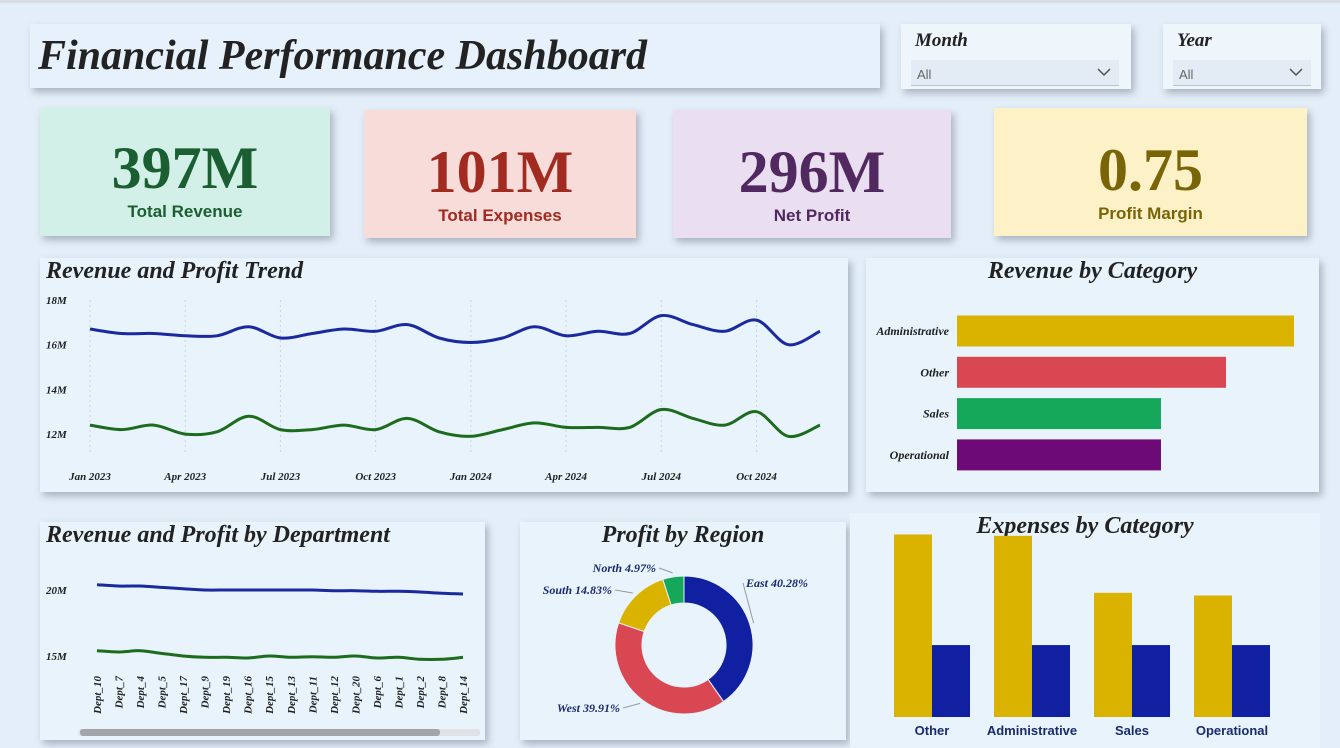  What do you see at coordinates (1015, 73) in the screenshot?
I see `month-dropdown: All` at bounding box center [1015, 73].